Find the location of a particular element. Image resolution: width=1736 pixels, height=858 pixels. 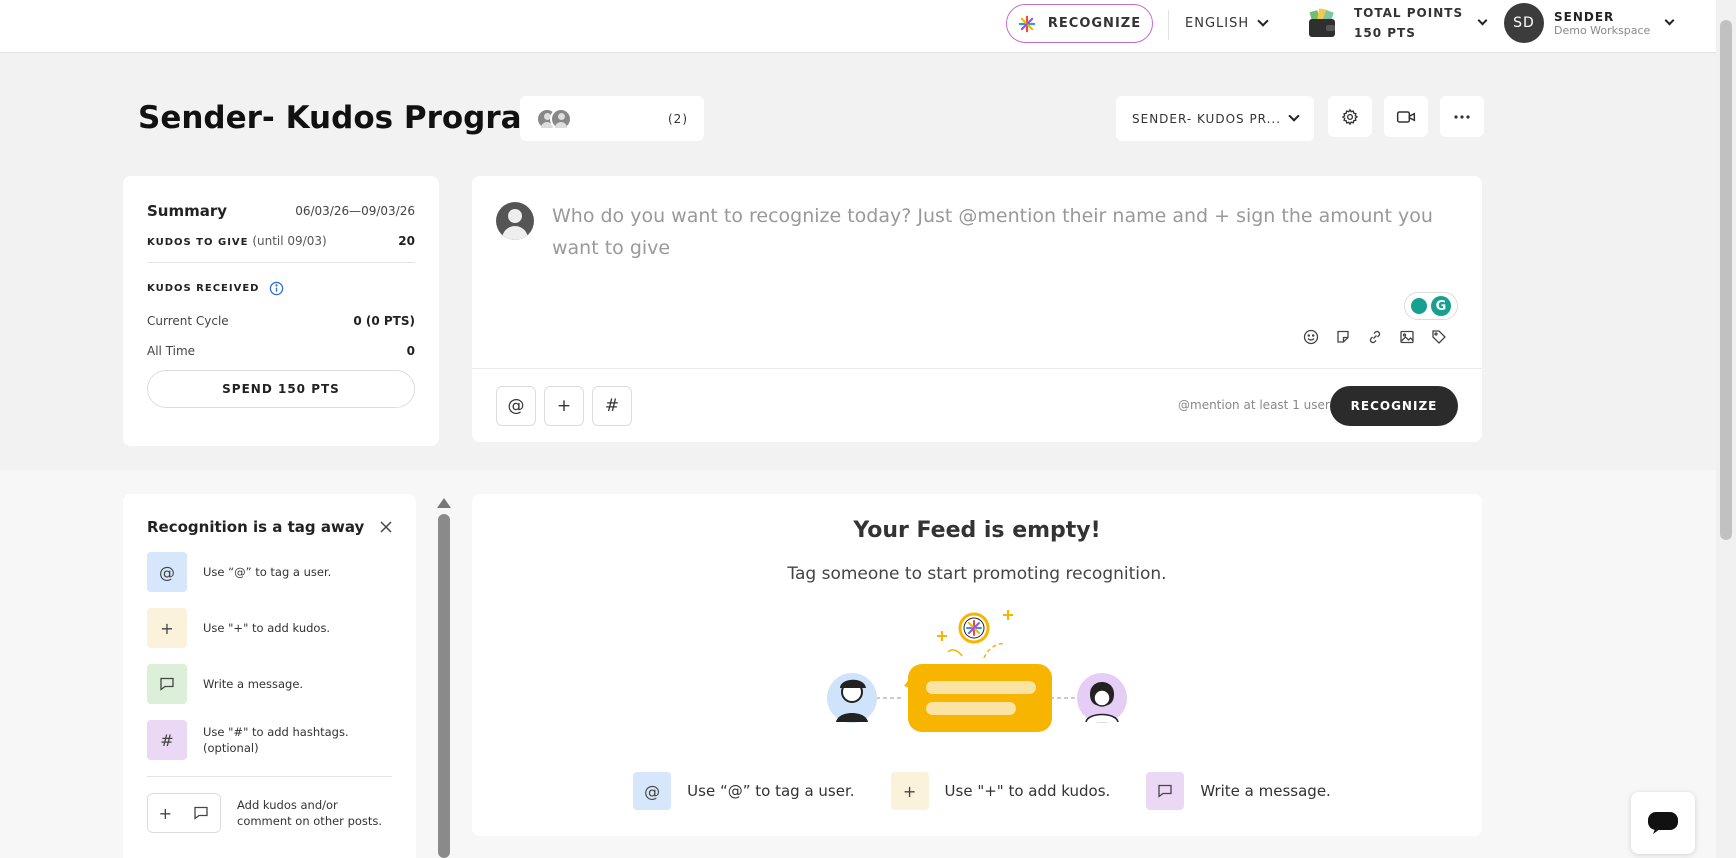

kudos-received-label: KUDOS RECEIVED is located at coordinates (203, 288).